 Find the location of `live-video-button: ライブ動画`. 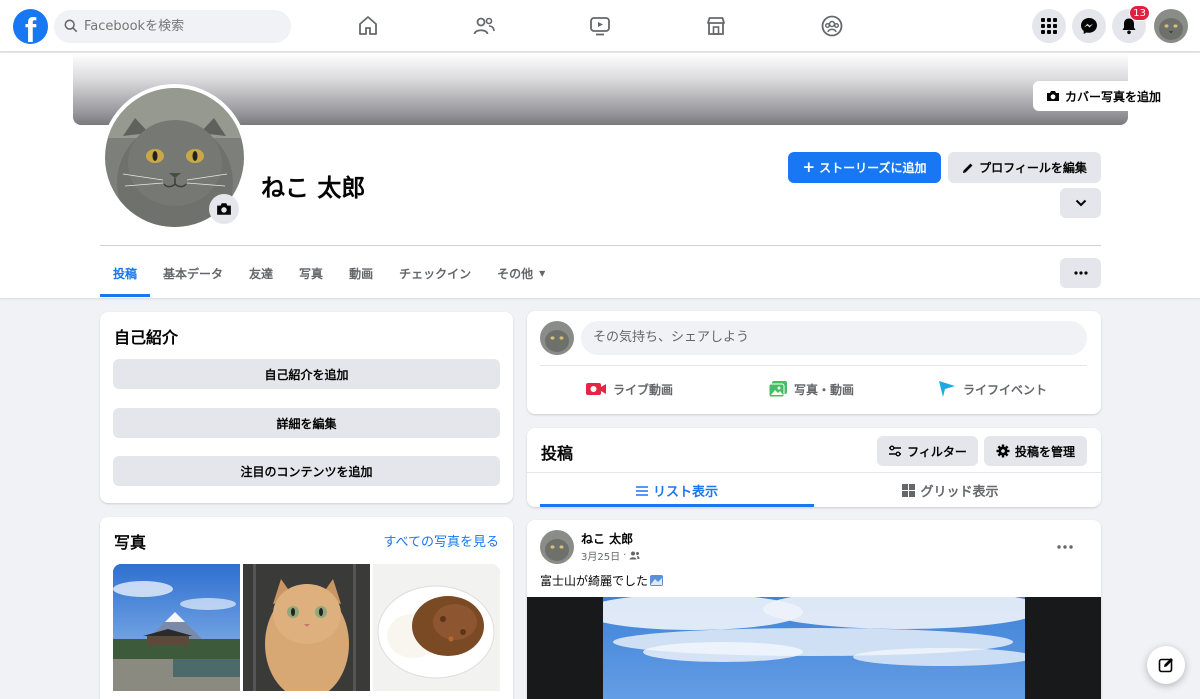

live-video-button: ライブ動画 is located at coordinates (629, 389).